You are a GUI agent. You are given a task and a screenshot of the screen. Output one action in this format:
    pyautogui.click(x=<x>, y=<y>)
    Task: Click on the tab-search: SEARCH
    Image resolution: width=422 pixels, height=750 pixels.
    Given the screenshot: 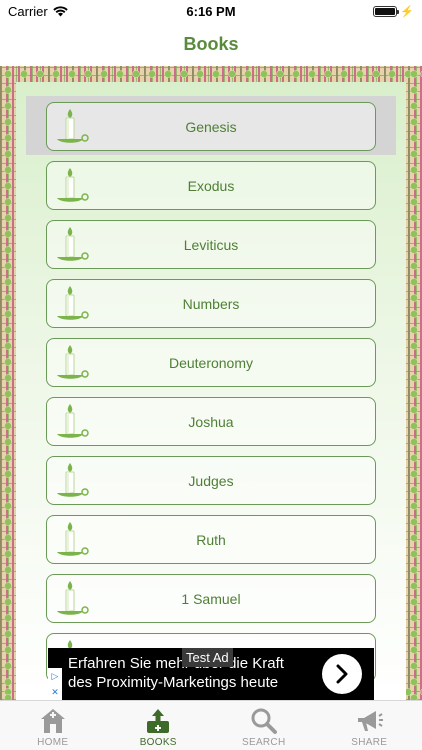 What is the action you would take?
    pyautogui.click(x=264, y=725)
    